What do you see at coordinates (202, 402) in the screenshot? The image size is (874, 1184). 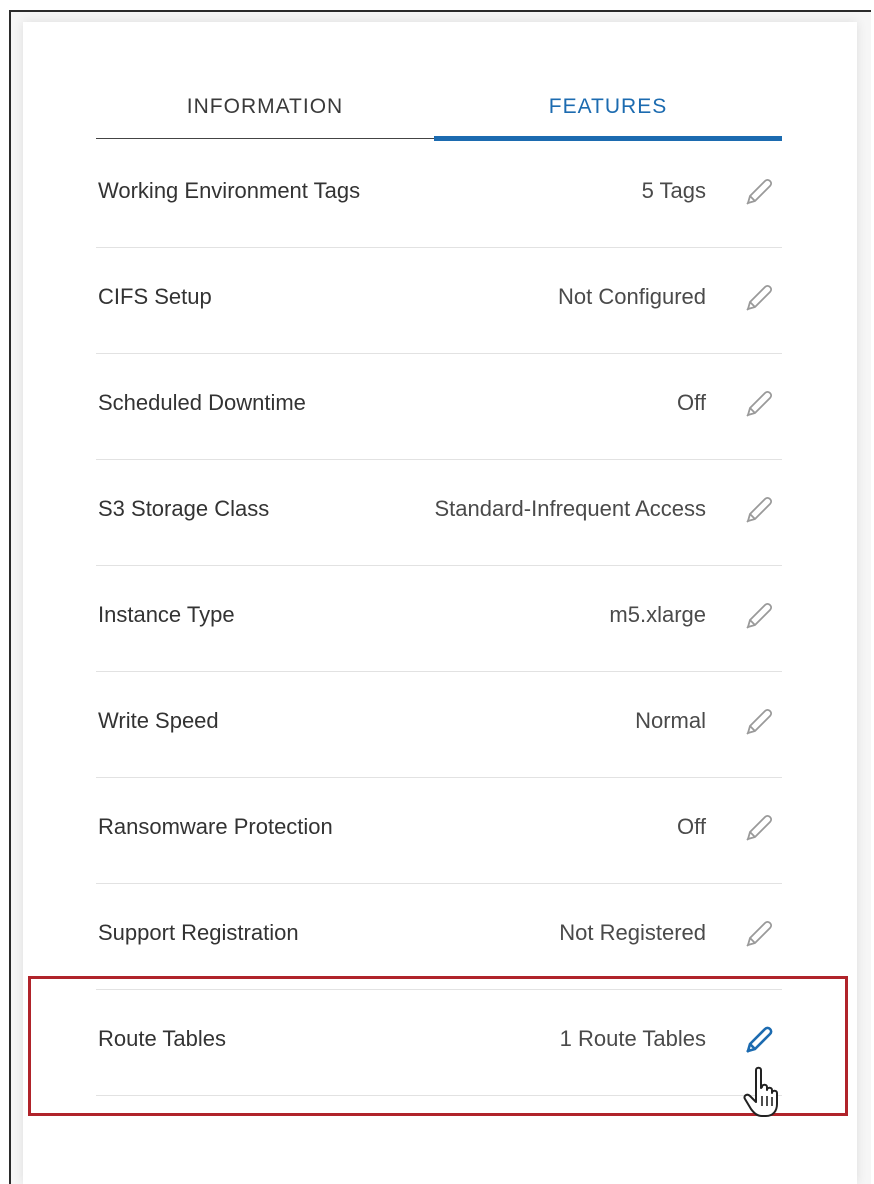 I see `feature-label: Scheduled Downtime` at bounding box center [202, 402].